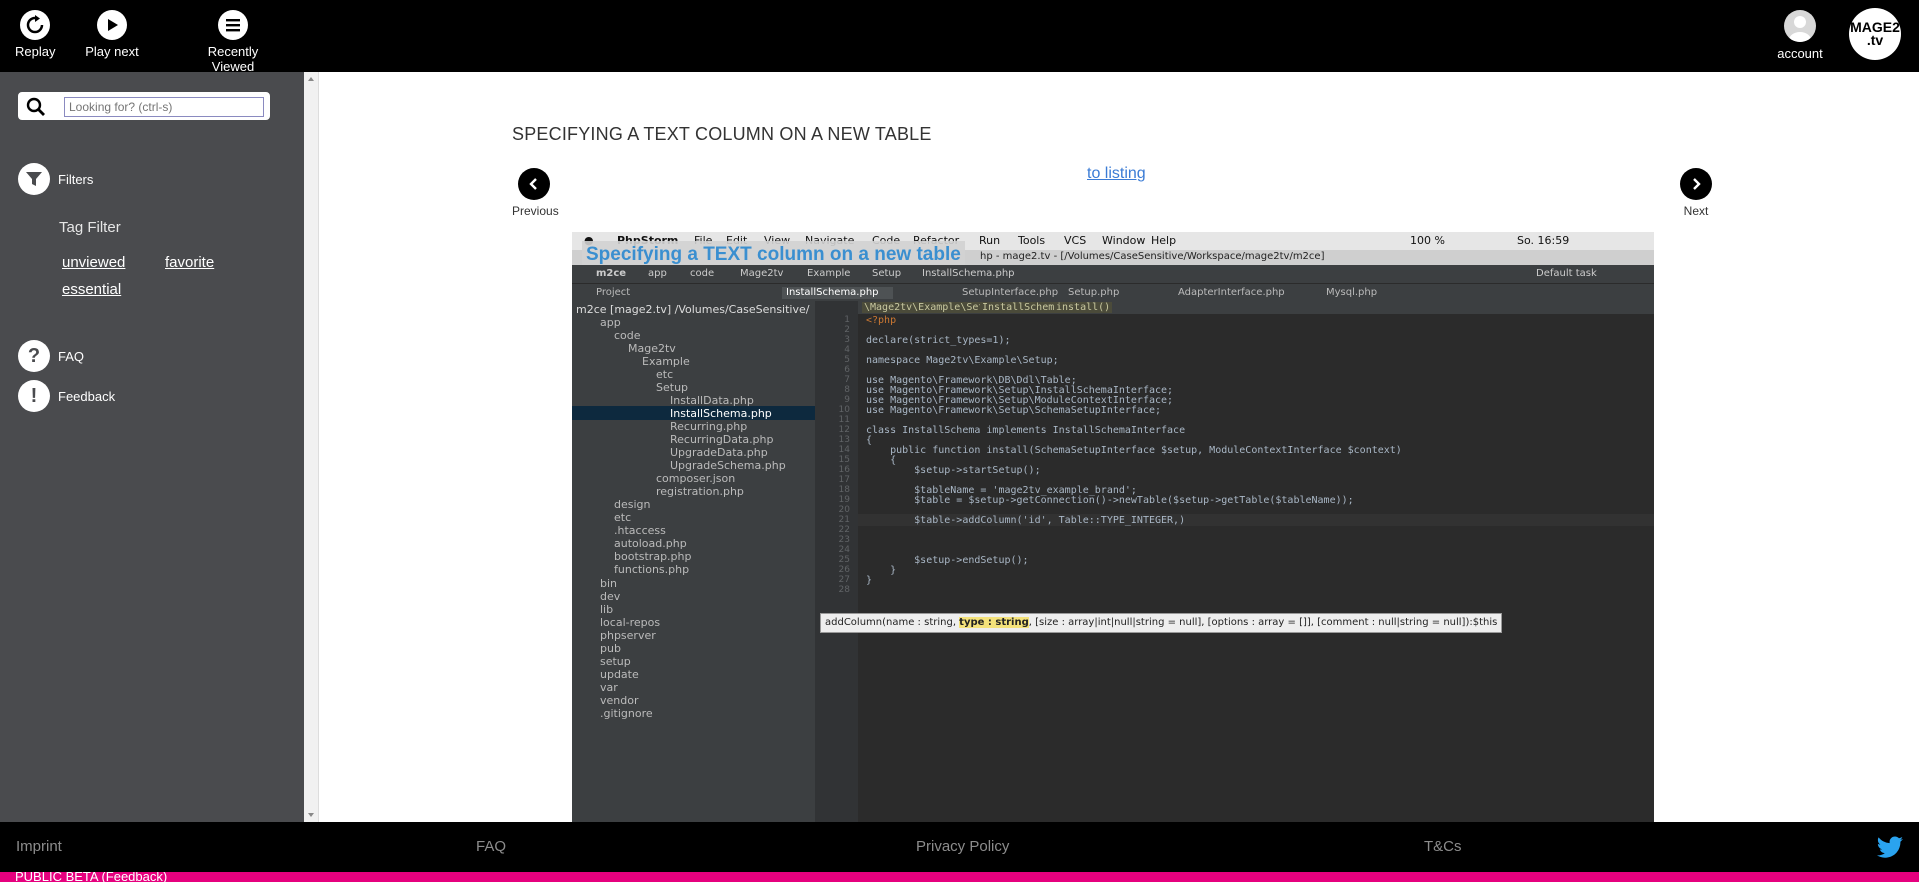 The image size is (1919, 882). What do you see at coordinates (623, 517) in the screenshot?
I see `tree-item: etc` at bounding box center [623, 517].